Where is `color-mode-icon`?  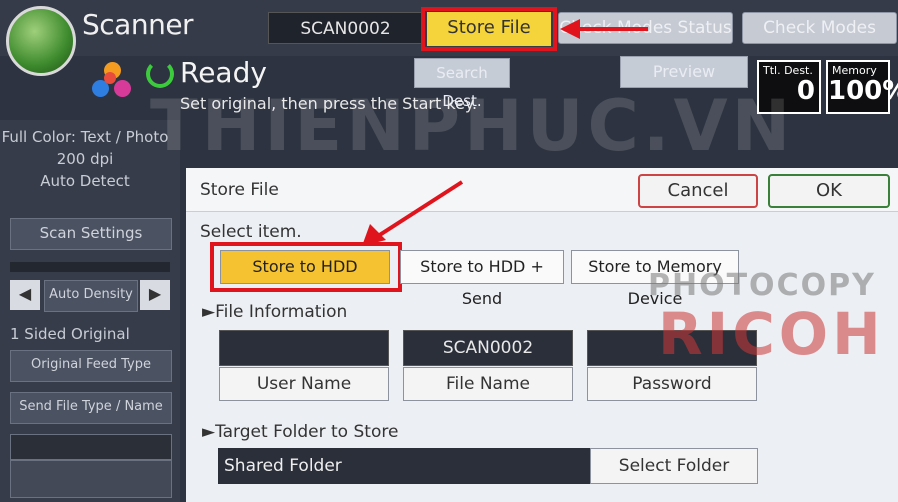
color-mode-icon is located at coordinates (113, 83).